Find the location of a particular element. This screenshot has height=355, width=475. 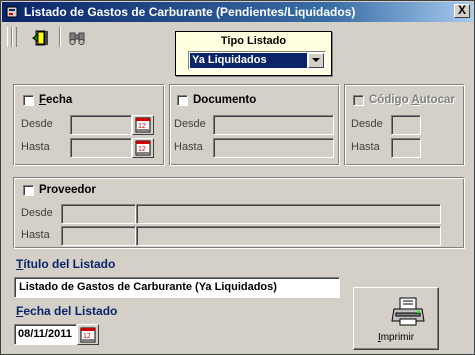

toolbar is located at coordinates (50, 38).